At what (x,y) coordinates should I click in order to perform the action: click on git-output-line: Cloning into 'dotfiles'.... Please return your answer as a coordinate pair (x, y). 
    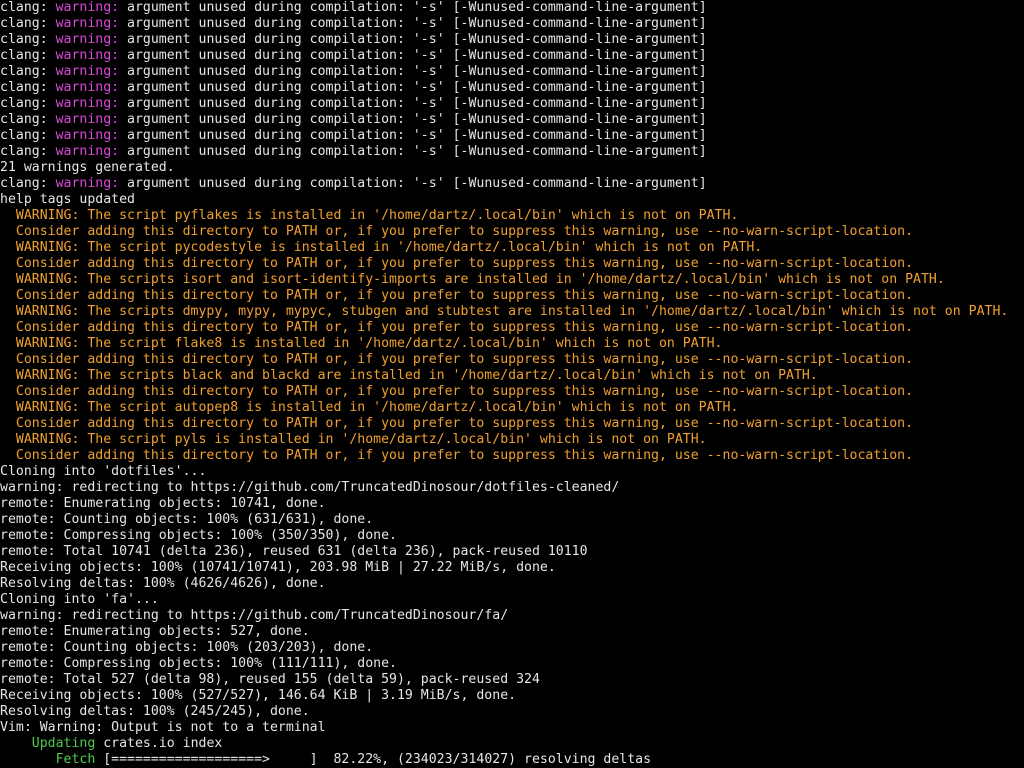
    Looking at the image, I should click on (512, 472).